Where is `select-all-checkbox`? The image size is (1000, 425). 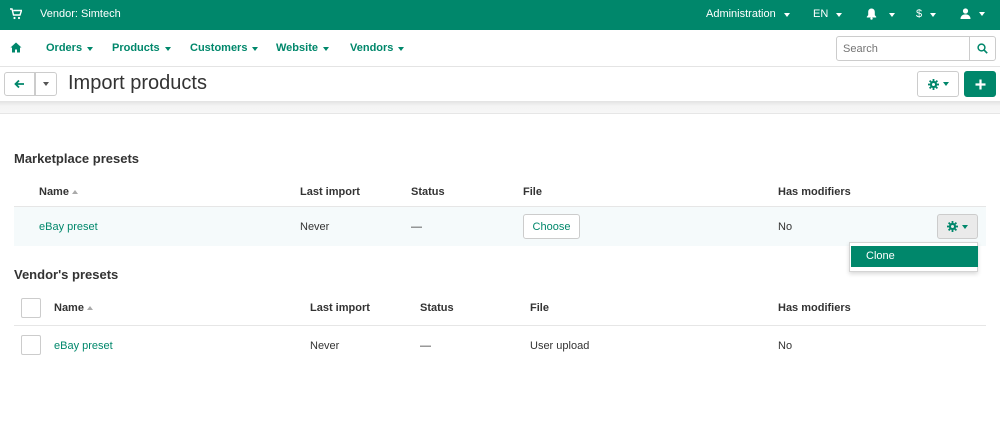
select-all-checkbox is located at coordinates (31, 308).